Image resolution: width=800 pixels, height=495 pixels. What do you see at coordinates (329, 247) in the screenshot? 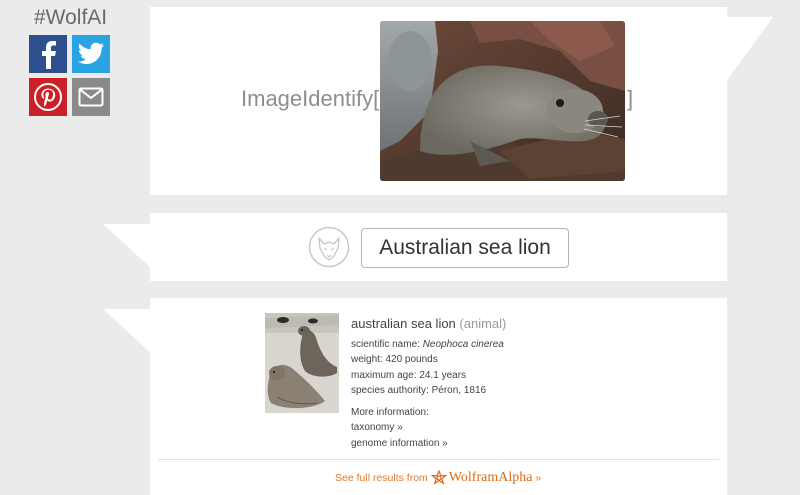
I see `wolf-icon` at bounding box center [329, 247].